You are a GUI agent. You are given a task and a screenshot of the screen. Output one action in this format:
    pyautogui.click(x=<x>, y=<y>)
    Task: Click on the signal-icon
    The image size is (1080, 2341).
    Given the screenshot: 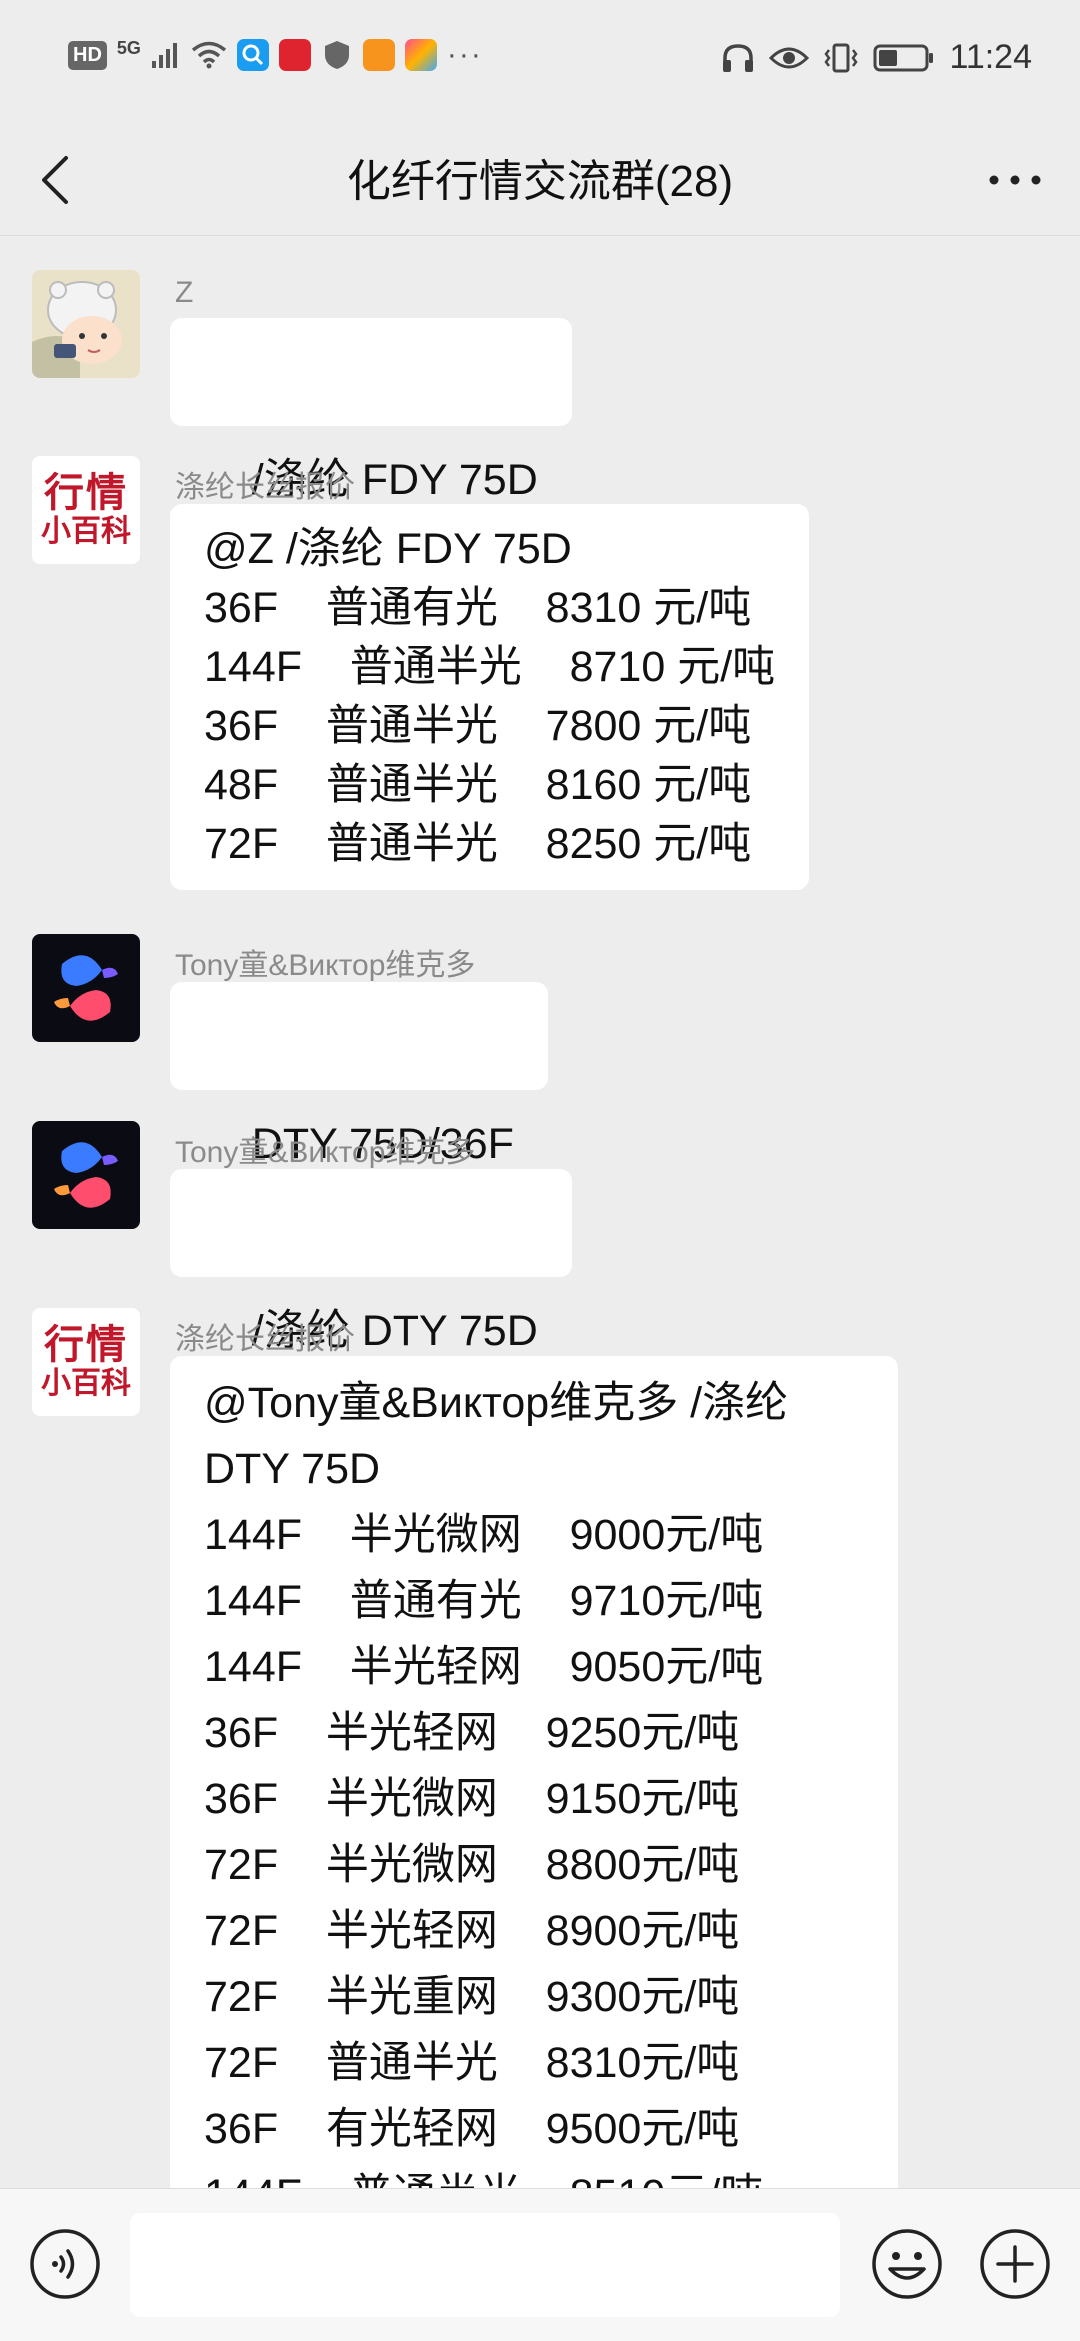 What is the action you would take?
    pyautogui.click(x=164, y=55)
    